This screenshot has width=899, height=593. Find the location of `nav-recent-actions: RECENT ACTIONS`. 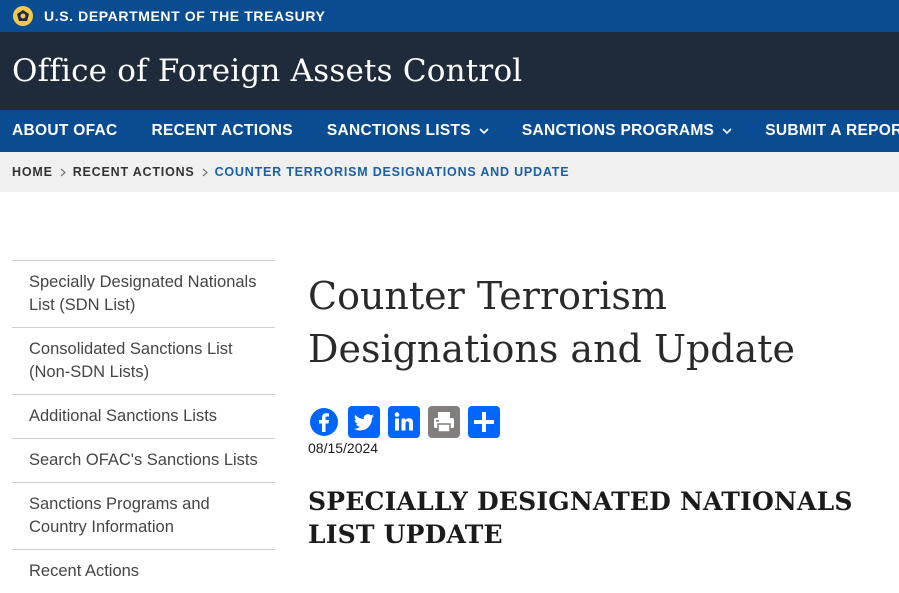

nav-recent-actions: RECENT ACTIONS is located at coordinates (221, 131).